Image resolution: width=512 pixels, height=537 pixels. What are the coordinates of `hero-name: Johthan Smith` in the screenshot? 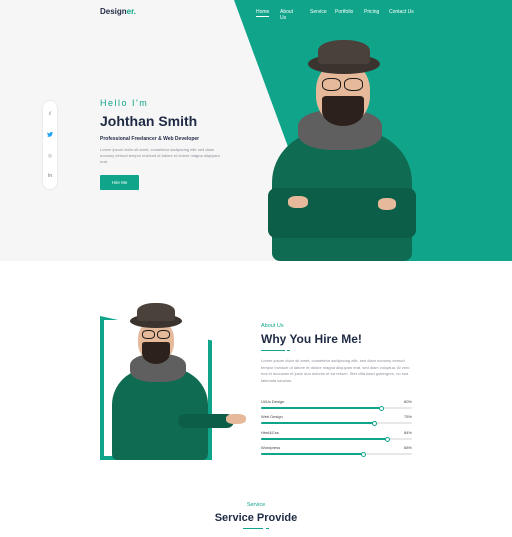 It's located at (149, 121).